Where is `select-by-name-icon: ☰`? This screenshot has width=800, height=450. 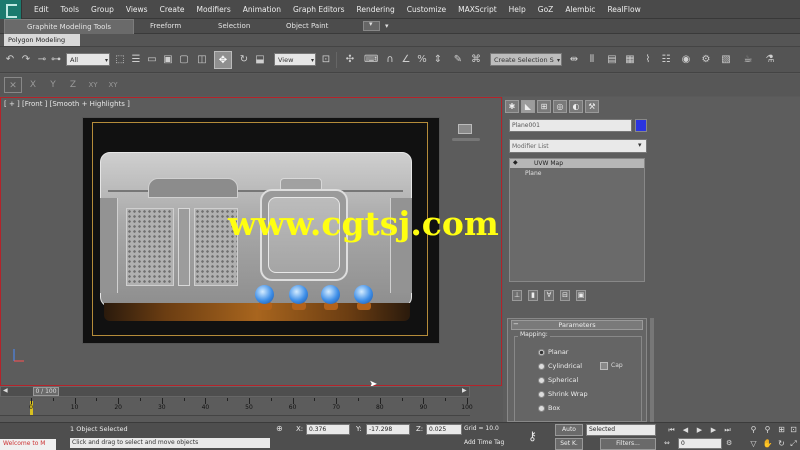
select-by-name-icon: ☰ is located at coordinates (136, 59).